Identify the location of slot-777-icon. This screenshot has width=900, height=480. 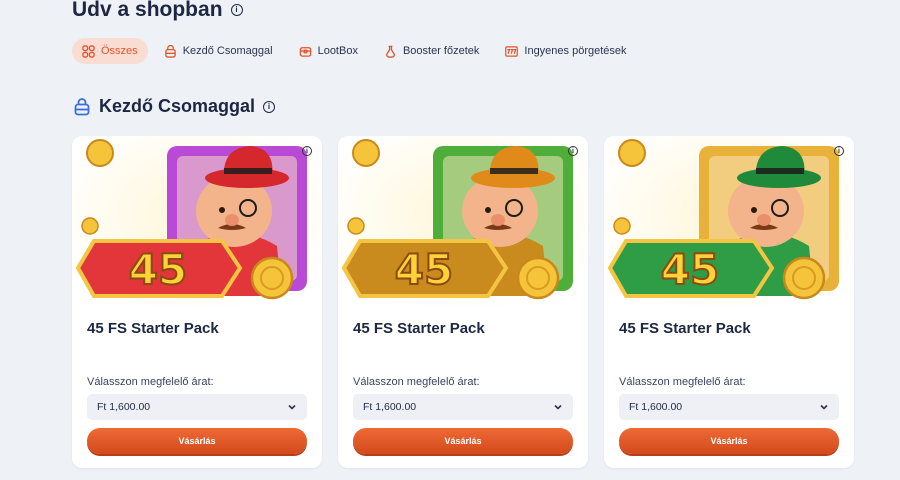
(512, 51).